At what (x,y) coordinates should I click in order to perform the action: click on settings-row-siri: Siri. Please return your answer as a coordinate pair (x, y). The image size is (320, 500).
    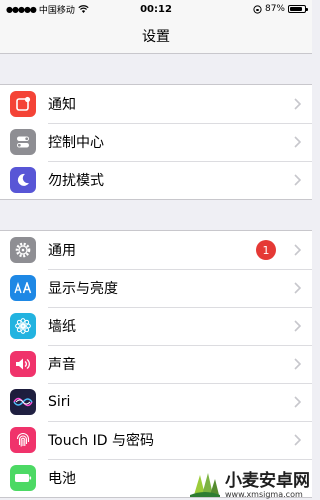
    Looking at the image, I should click on (156, 402).